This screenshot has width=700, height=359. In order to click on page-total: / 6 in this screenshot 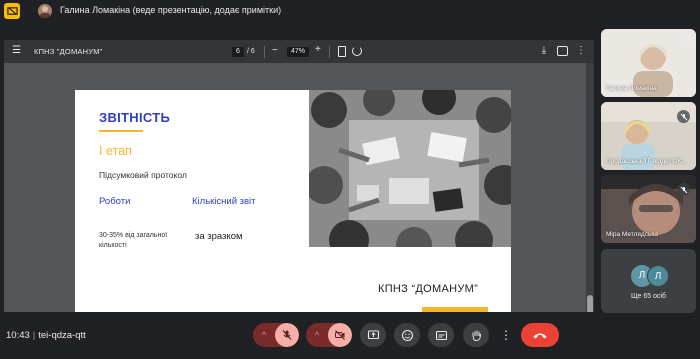, I will do `click(251, 51)`.